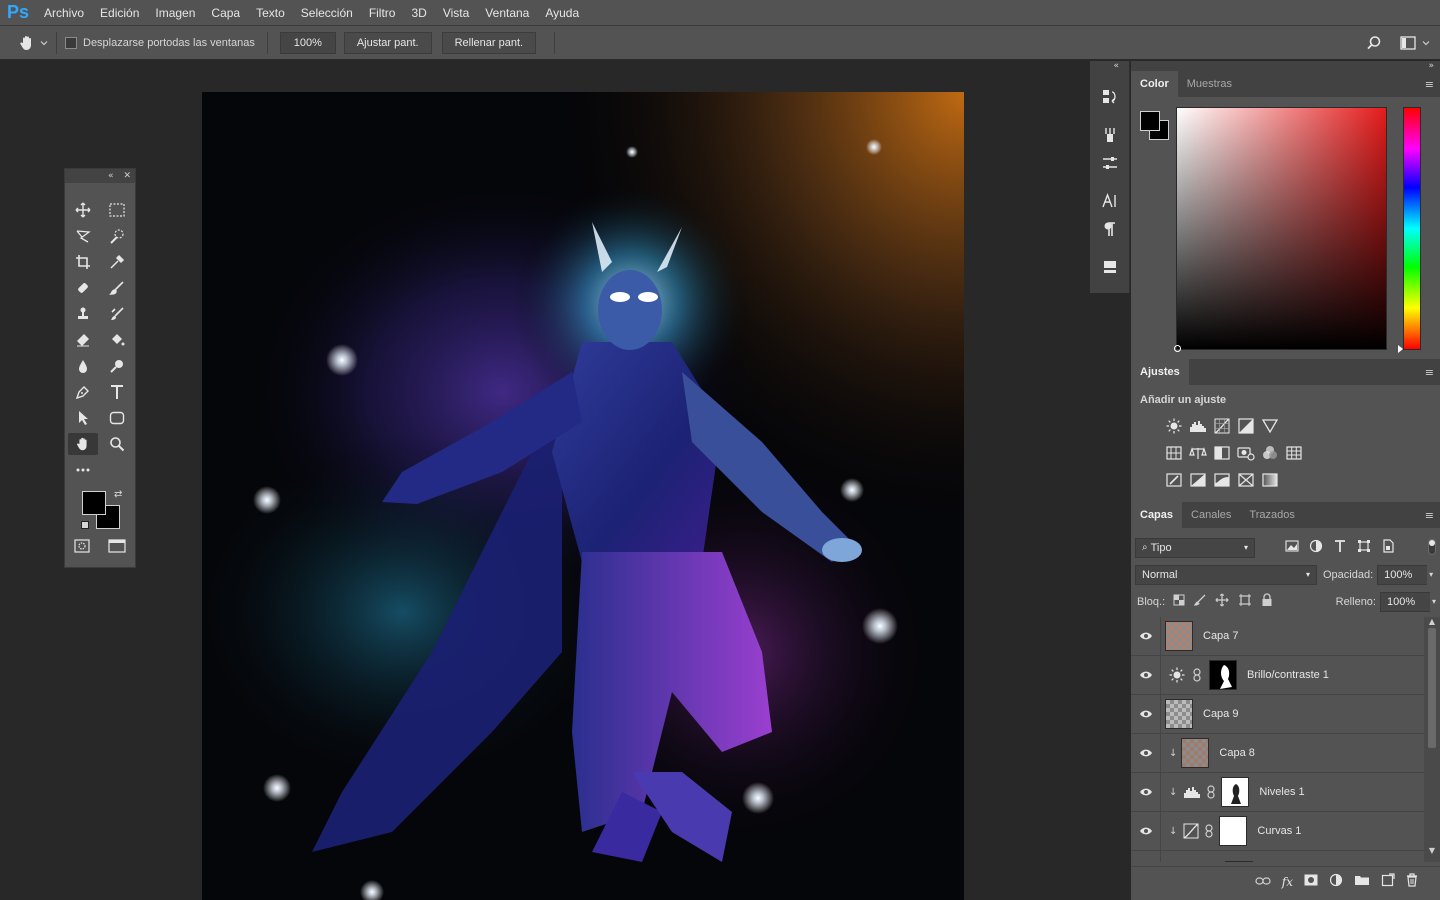 The height and width of the screenshot is (900, 1440). Describe the element at coordinates (117, 392) in the screenshot. I see `type-tool-icon` at that location.